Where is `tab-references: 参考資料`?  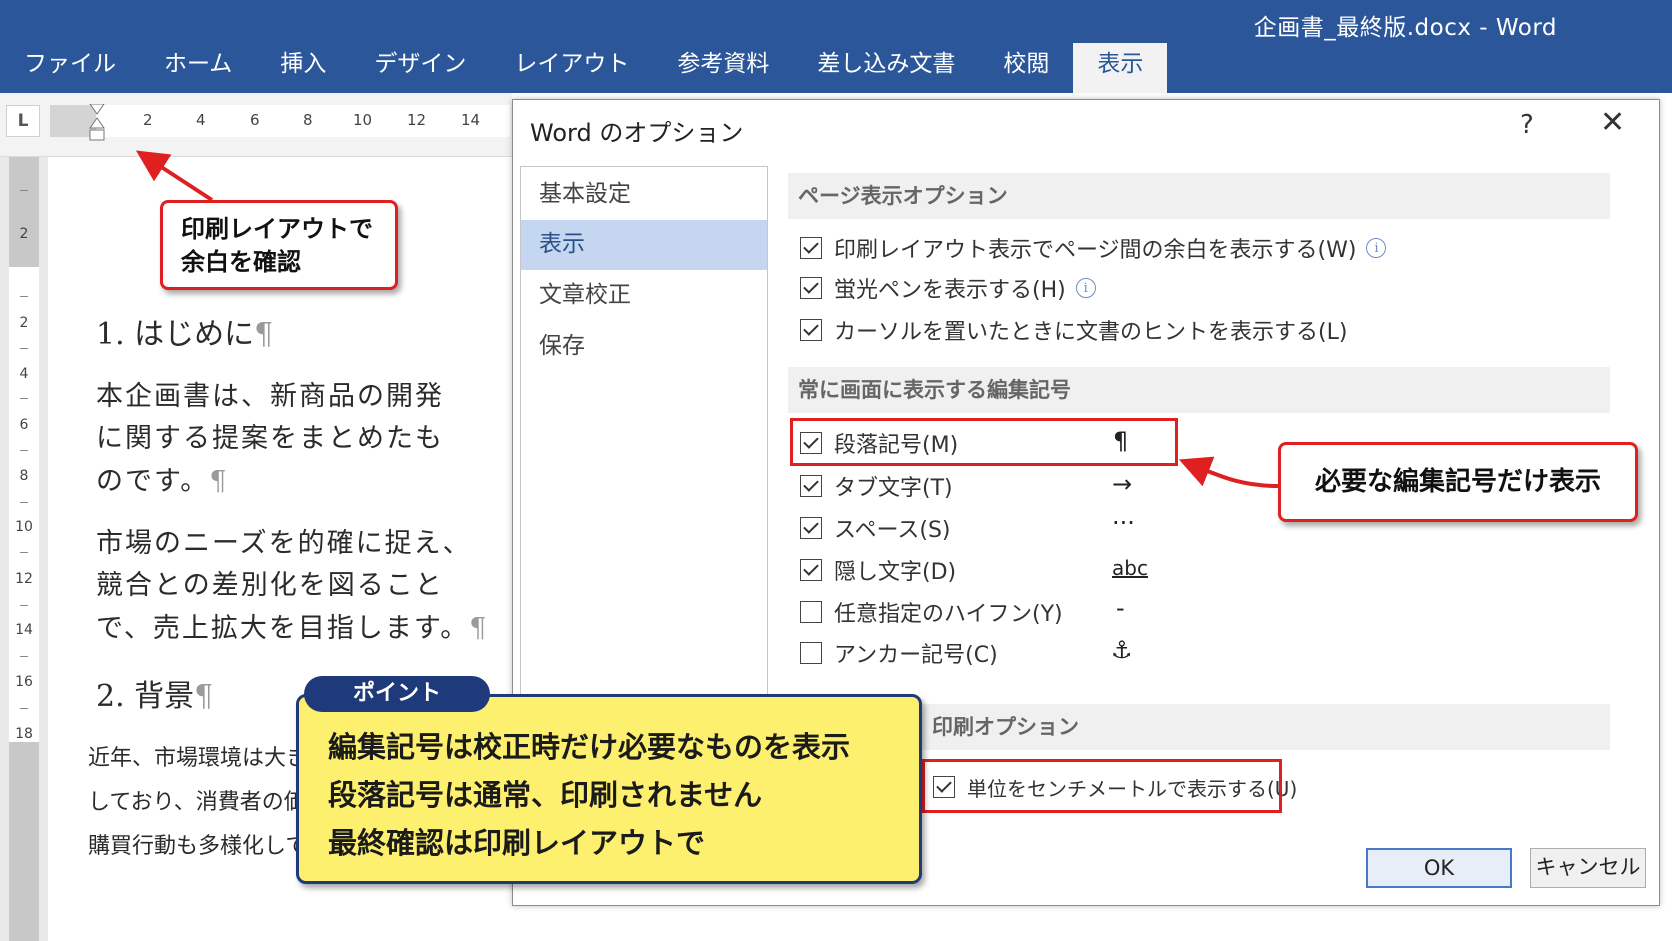
tab-references: 参考資料 is located at coordinates (723, 68).